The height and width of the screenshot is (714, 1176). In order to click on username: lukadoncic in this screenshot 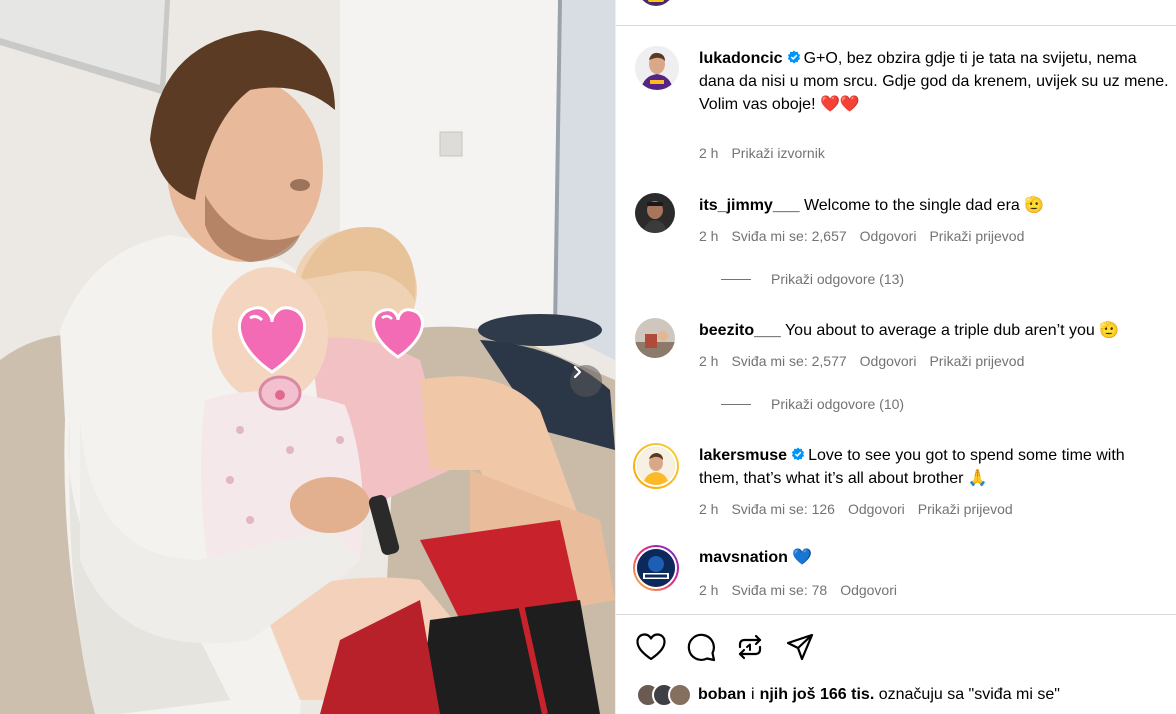, I will do `click(741, 58)`.